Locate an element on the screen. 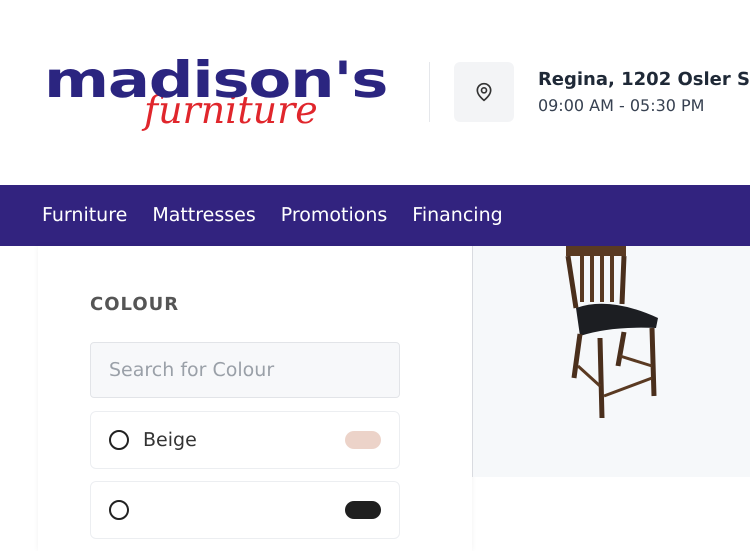 The height and width of the screenshot is (551, 750). nav-link: Furniture is located at coordinates (85, 215).